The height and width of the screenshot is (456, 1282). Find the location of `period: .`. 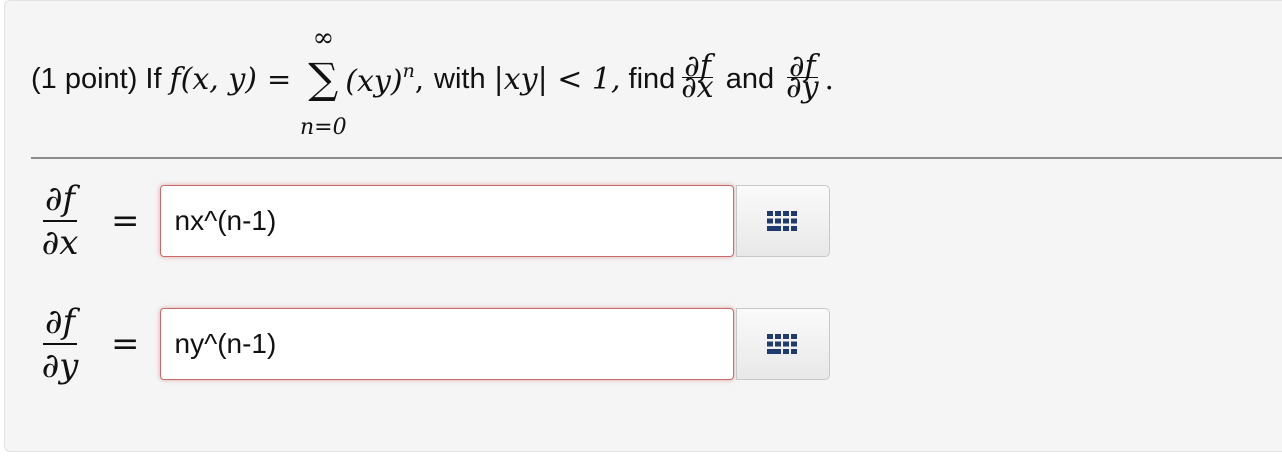

period: . is located at coordinates (829, 79).